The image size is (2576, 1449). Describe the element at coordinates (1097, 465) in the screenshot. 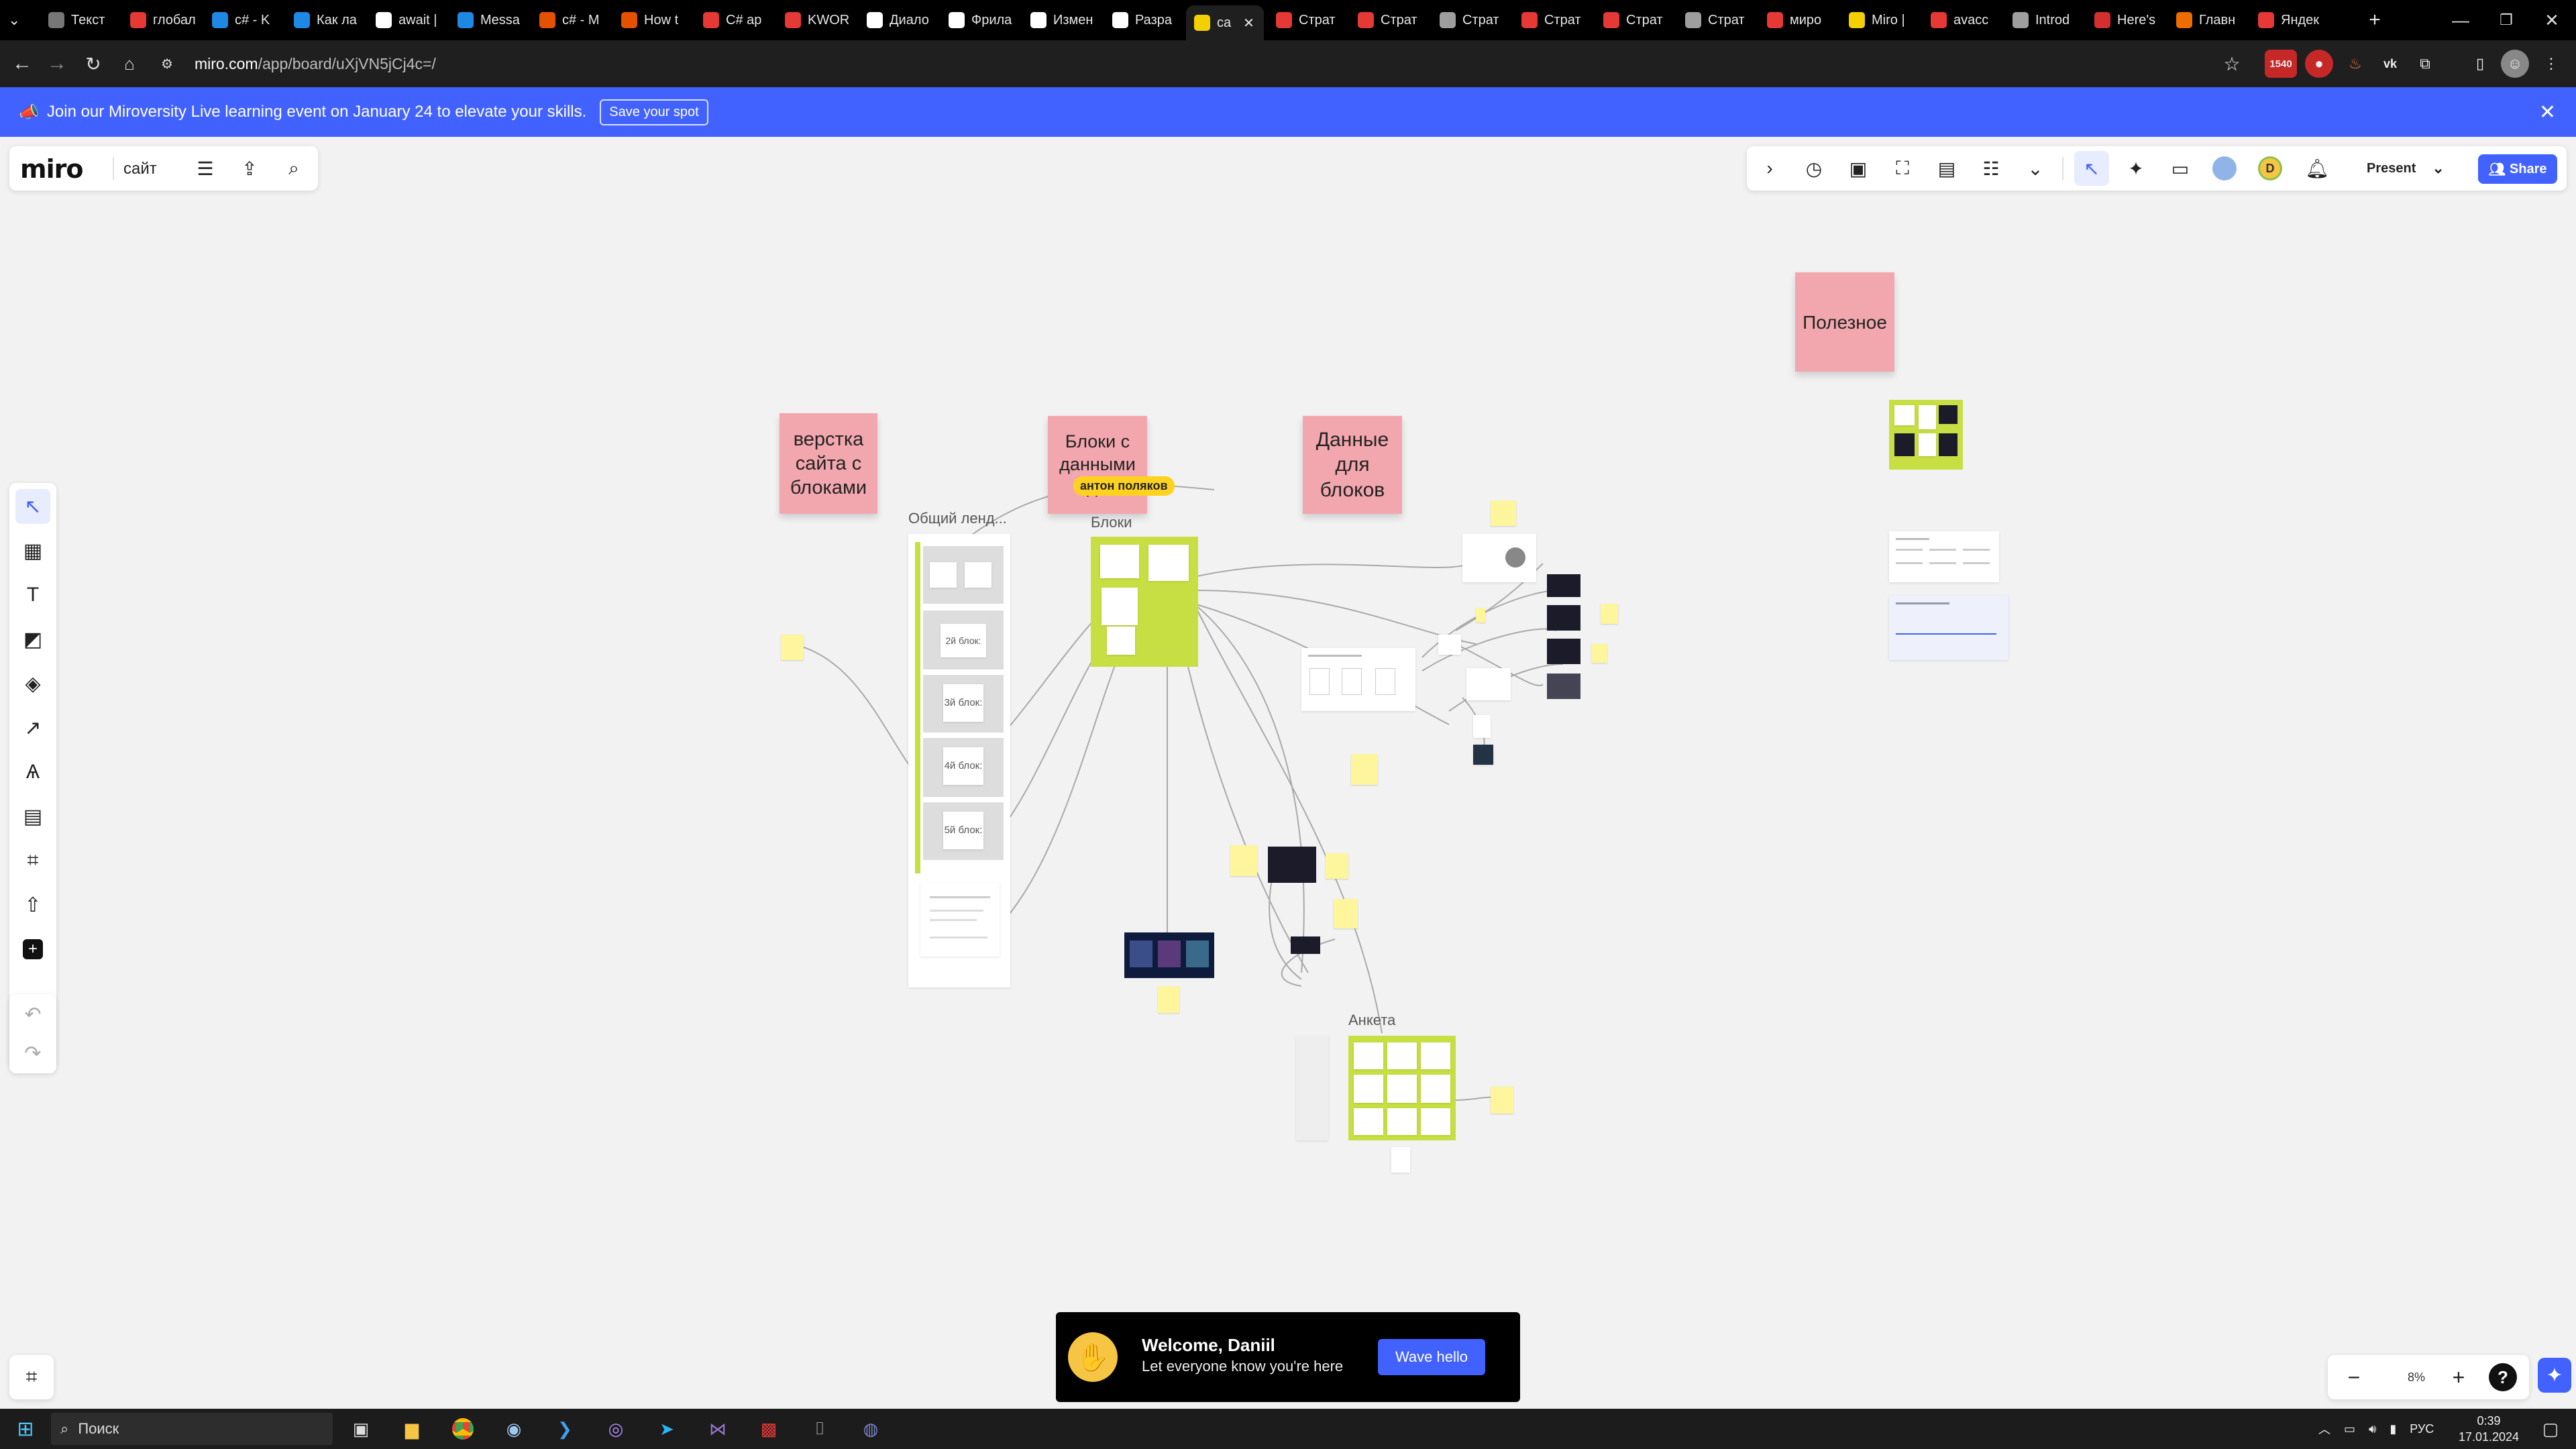

I see `sticky-note-blocks: Блоки с данными дл` at that location.